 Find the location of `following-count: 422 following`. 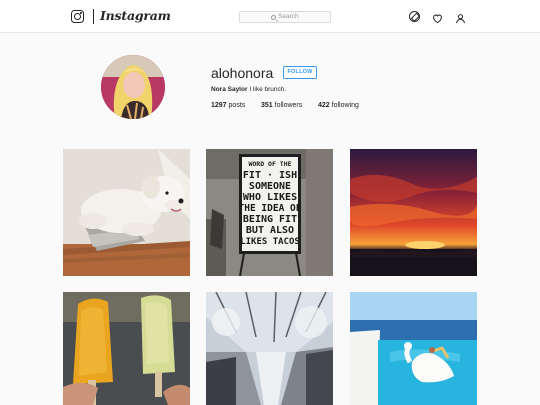

following-count: 422 following is located at coordinates (338, 105).